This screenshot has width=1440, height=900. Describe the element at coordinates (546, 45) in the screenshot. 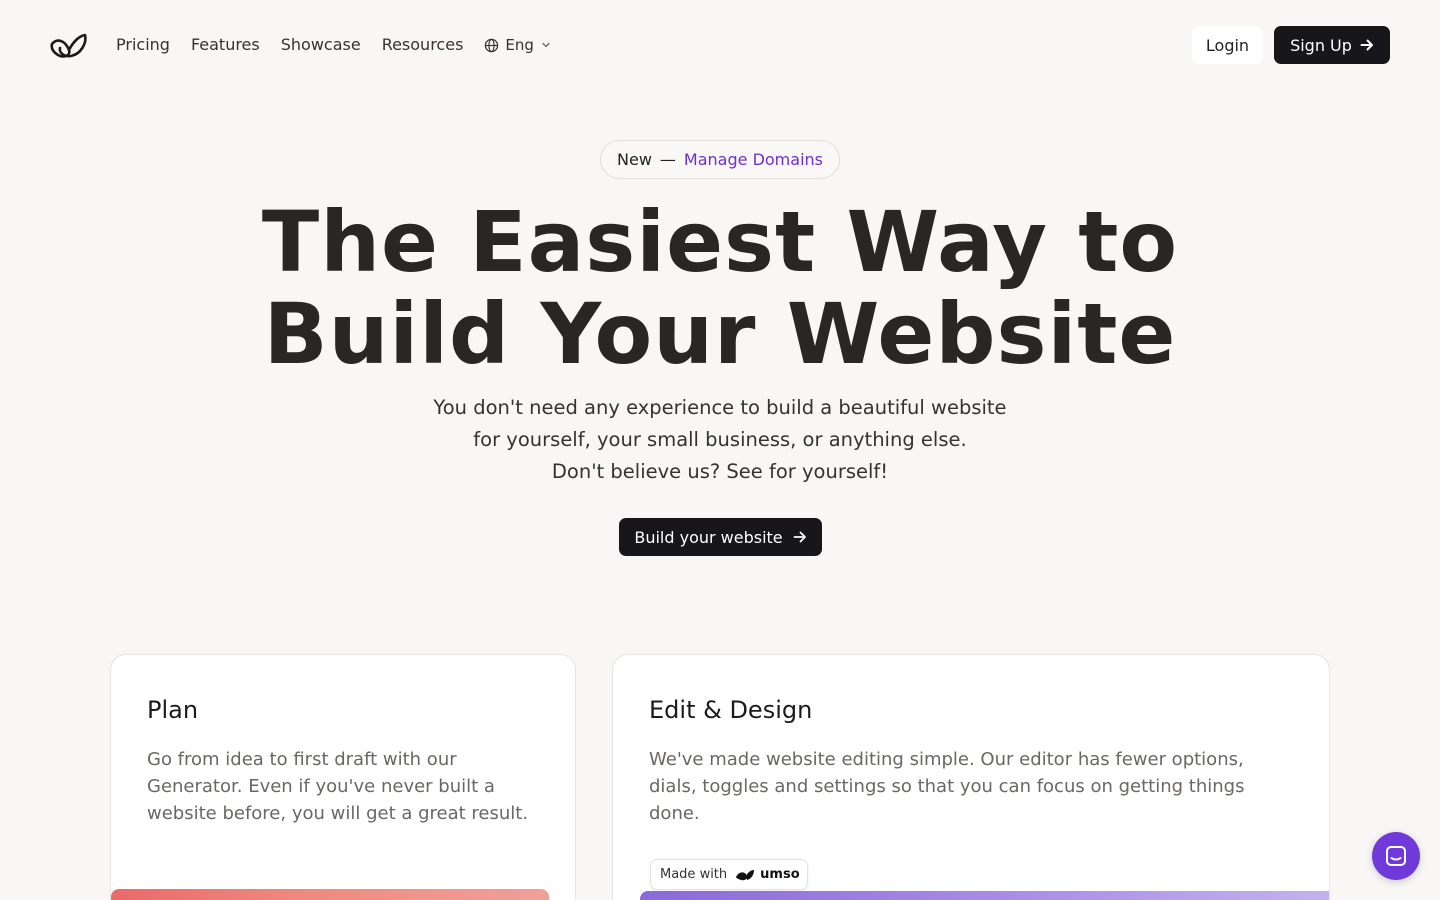

I see `chevron-down-icon` at that location.